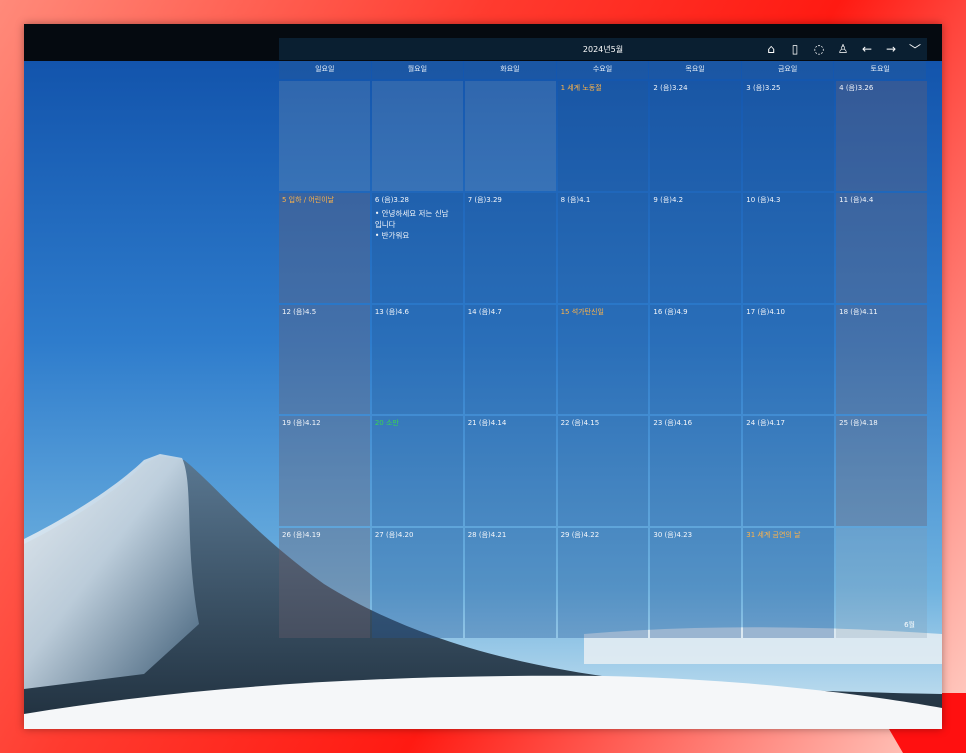 This screenshot has height=753, width=966. I want to click on day-label: 16 (음)4.9, so click(670, 311).